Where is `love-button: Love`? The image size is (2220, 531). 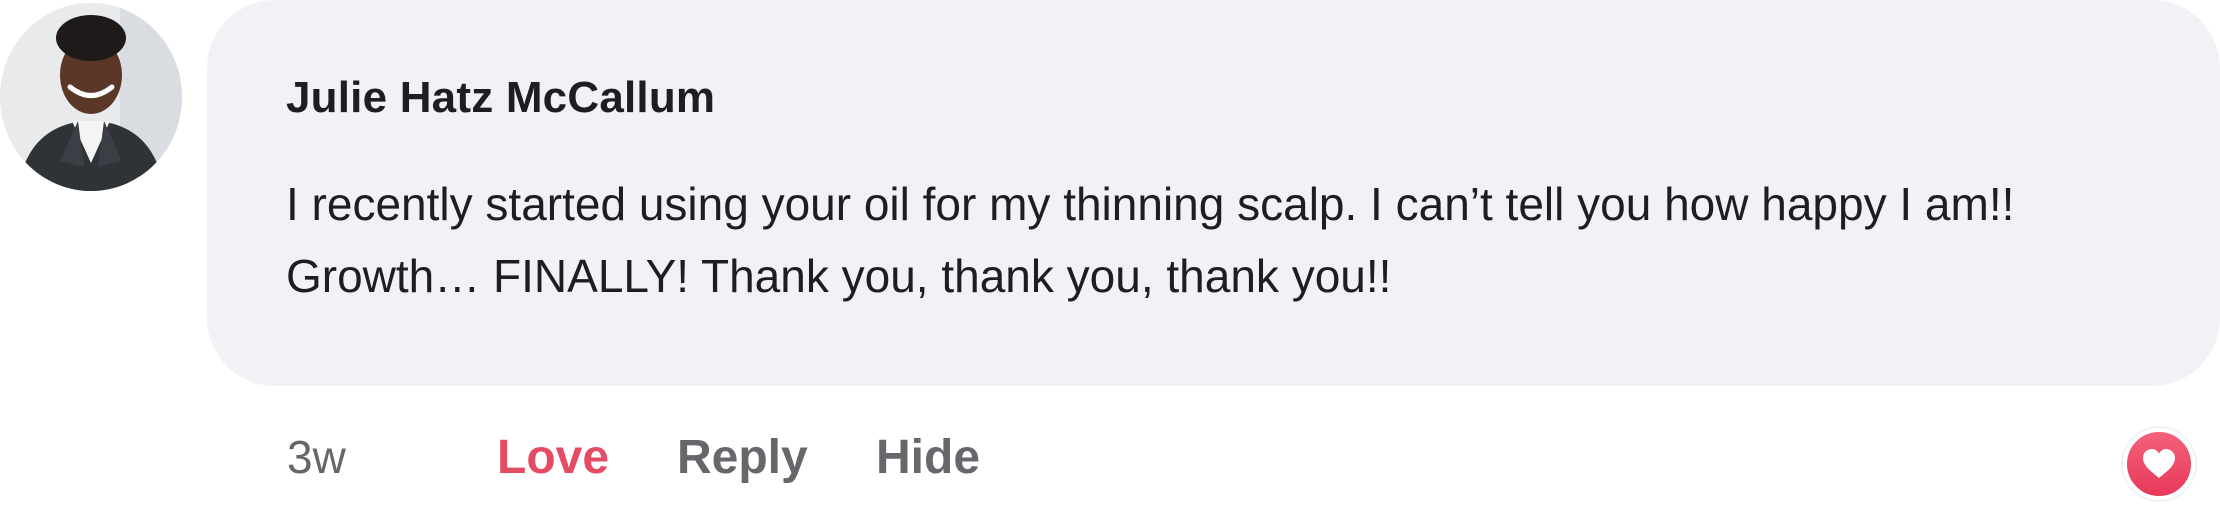 love-button: Love is located at coordinates (553, 457).